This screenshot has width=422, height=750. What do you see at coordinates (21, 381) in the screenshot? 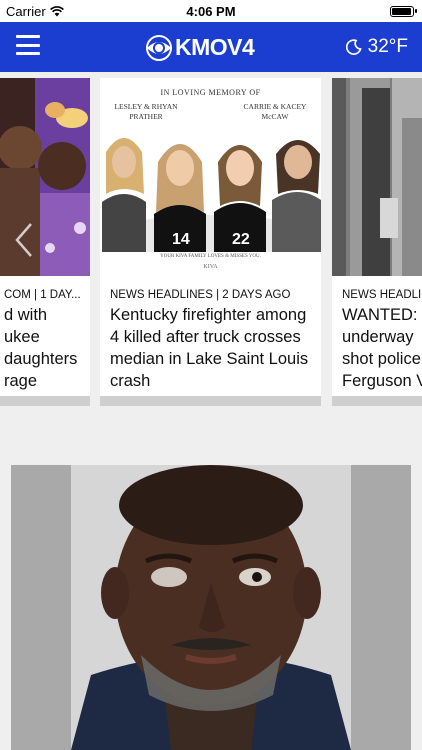
I see `headline-line: rage` at bounding box center [21, 381].